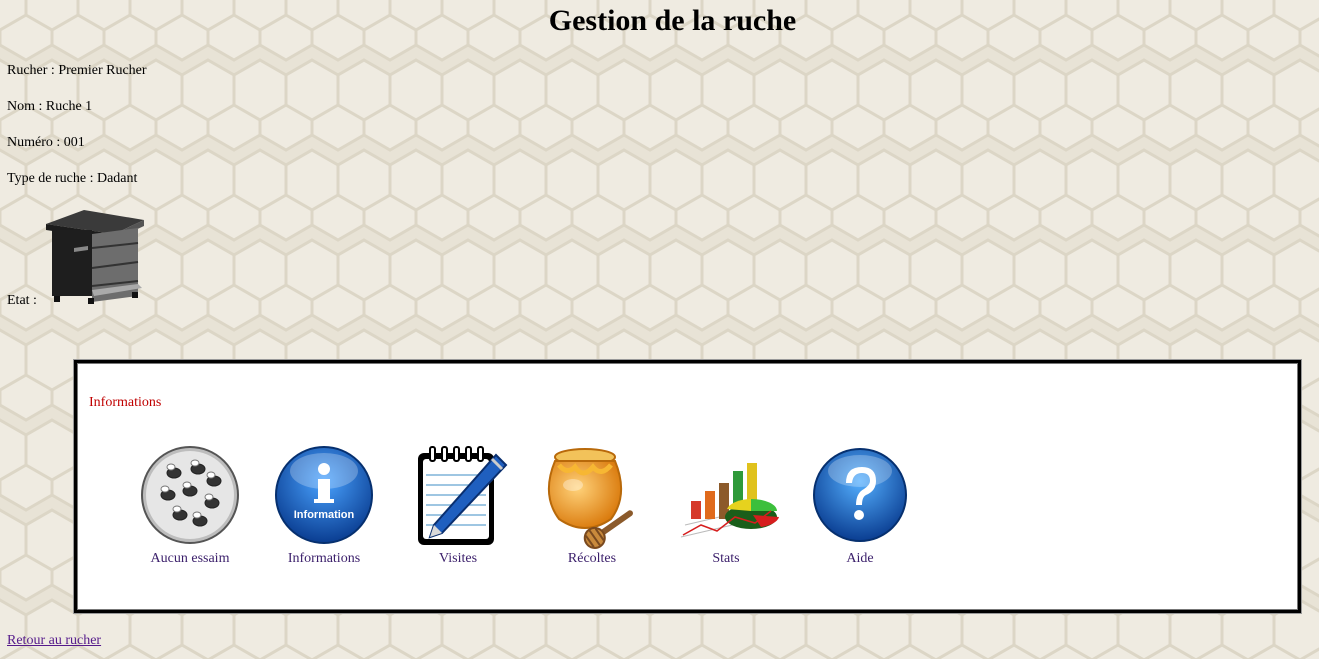 The image size is (1319, 659). What do you see at coordinates (324, 495) in the screenshot?
I see `information-icon: Information` at bounding box center [324, 495].